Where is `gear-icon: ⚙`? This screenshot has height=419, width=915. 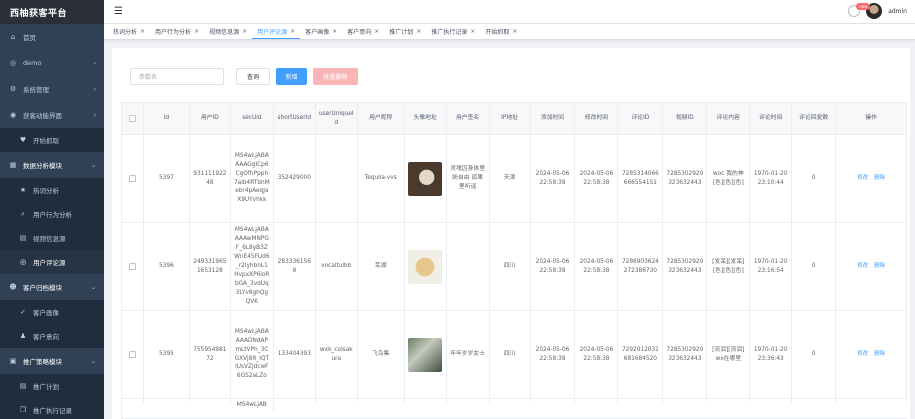 gear-icon: ⚙ is located at coordinates (13, 89).